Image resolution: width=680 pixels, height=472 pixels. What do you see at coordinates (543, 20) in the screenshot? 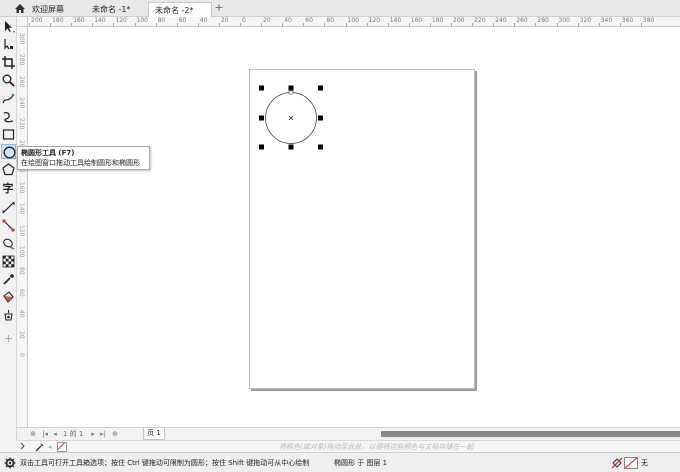
I see `ruler-tick-label: 280` at bounding box center [543, 20].